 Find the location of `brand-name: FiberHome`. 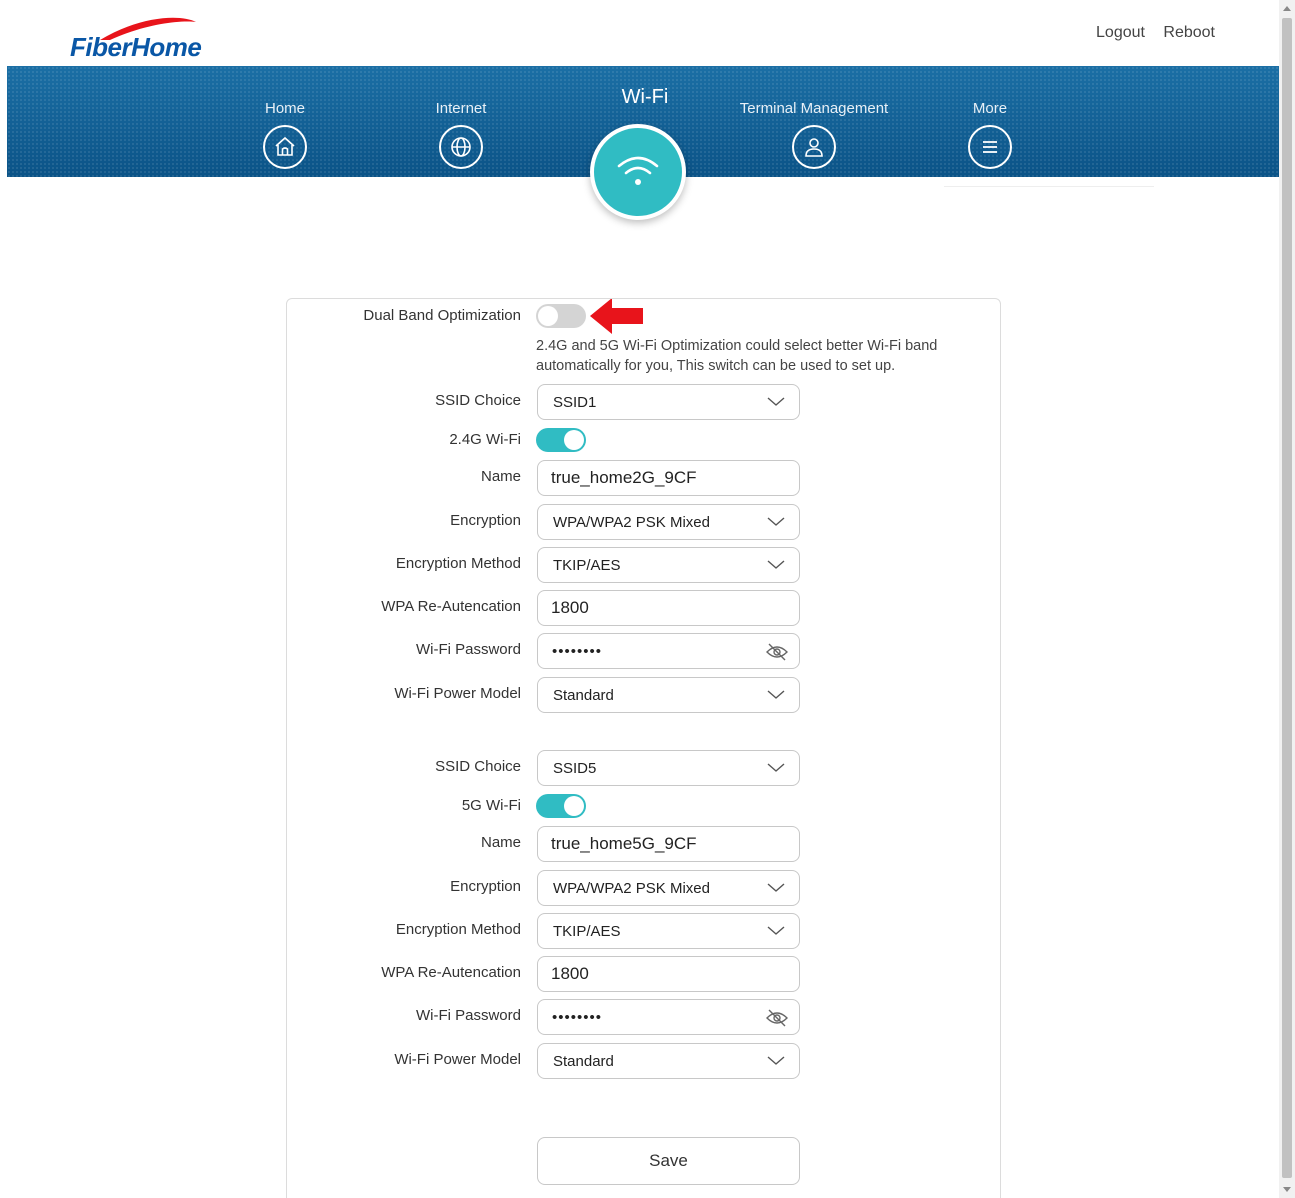

brand-name: FiberHome is located at coordinates (136, 47).